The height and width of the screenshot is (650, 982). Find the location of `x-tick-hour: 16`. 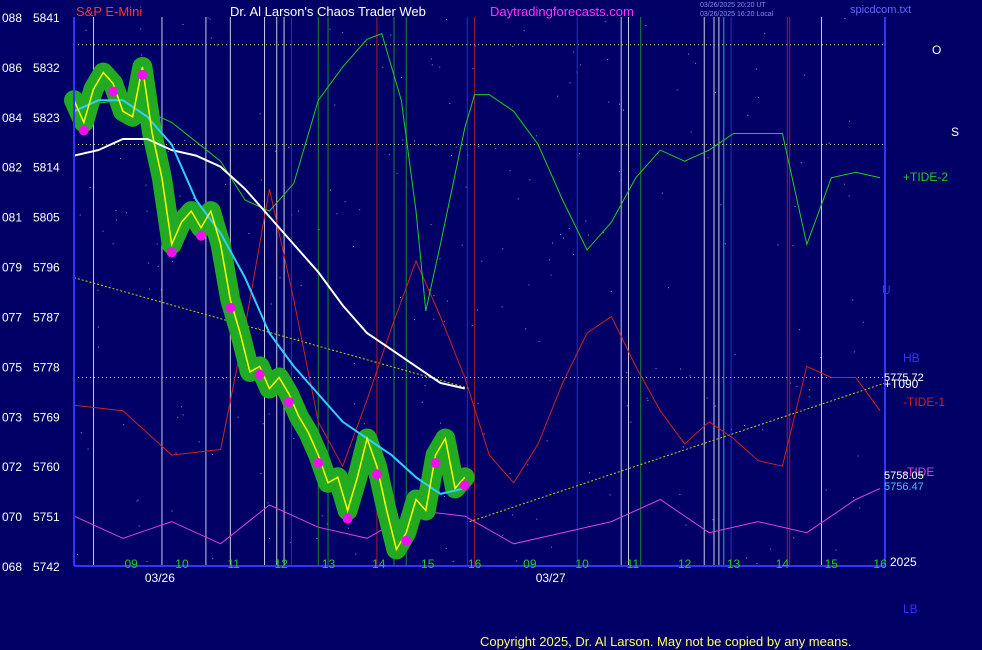

x-tick-hour: 16 is located at coordinates (475, 564).